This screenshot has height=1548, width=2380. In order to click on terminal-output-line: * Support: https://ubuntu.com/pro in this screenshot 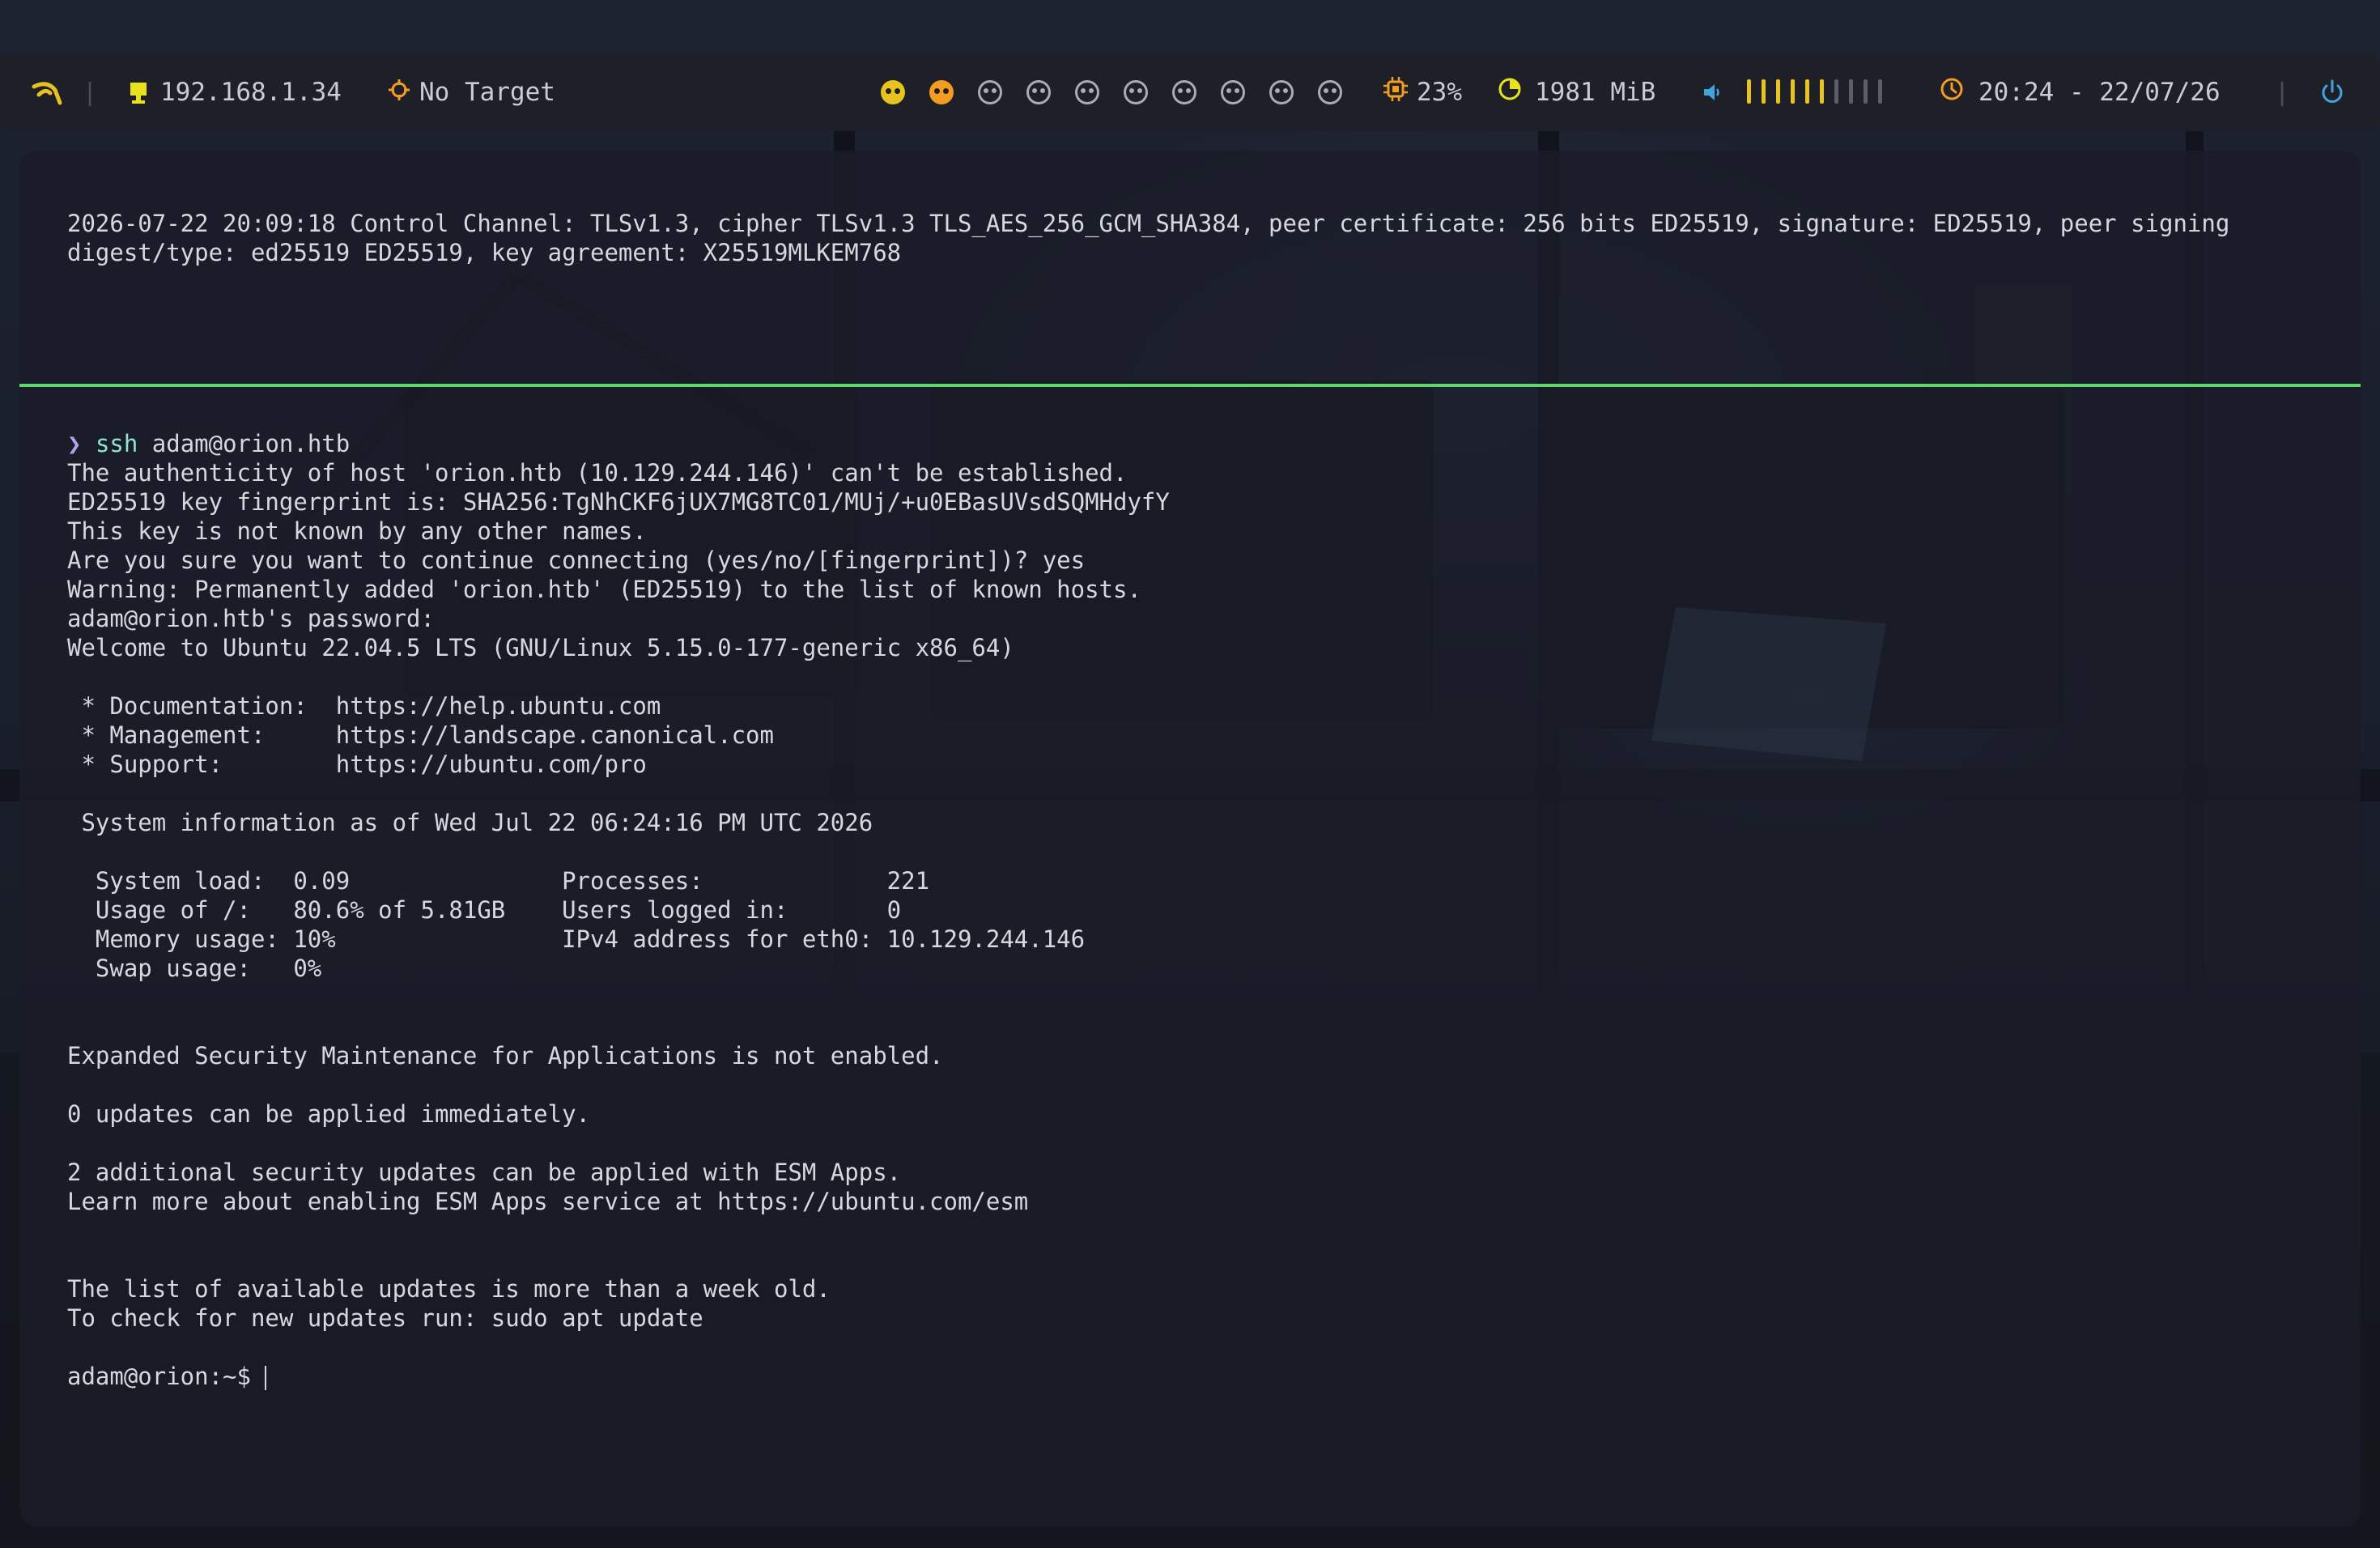, I will do `click(357, 765)`.